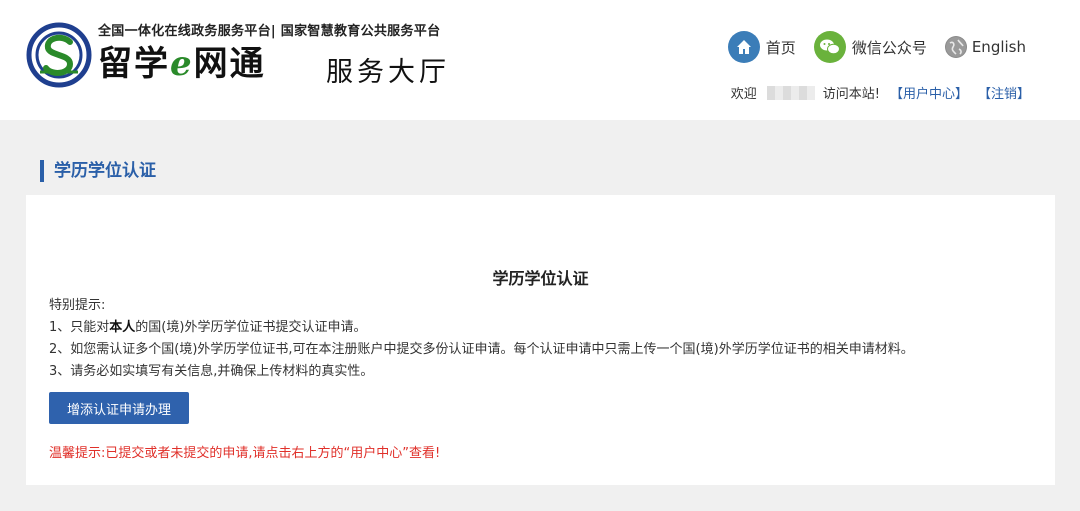  I want to click on wechat-icon, so click(829, 47).